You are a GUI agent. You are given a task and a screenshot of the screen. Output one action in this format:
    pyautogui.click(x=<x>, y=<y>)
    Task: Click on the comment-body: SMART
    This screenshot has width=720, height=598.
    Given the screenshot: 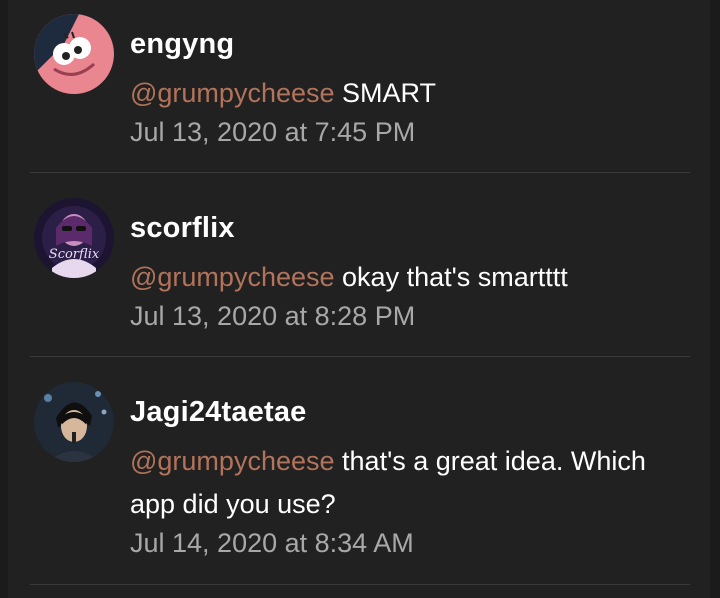 What is the action you would take?
    pyautogui.click(x=389, y=93)
    